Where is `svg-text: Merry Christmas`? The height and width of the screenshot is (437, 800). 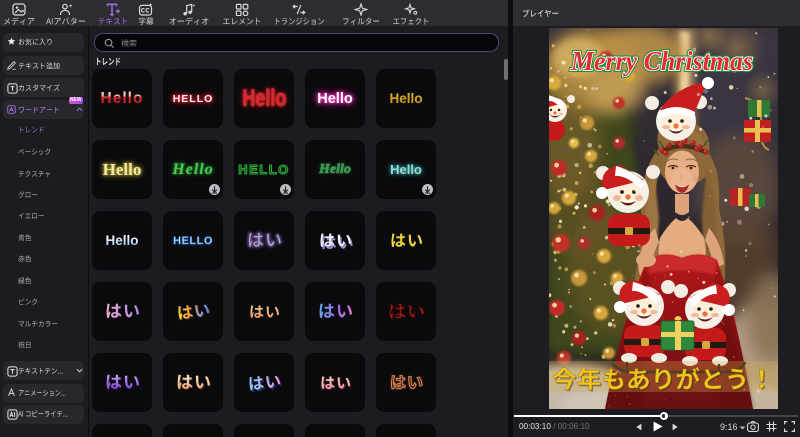 svg-text: Merry Christmas is located at coordinates (661, 61).